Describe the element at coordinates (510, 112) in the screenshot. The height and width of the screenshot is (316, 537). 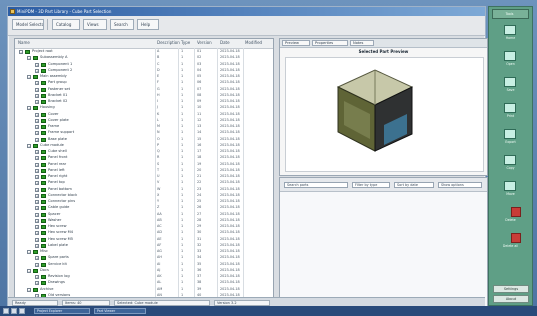
I see `side-panel-item: Print` at that location.